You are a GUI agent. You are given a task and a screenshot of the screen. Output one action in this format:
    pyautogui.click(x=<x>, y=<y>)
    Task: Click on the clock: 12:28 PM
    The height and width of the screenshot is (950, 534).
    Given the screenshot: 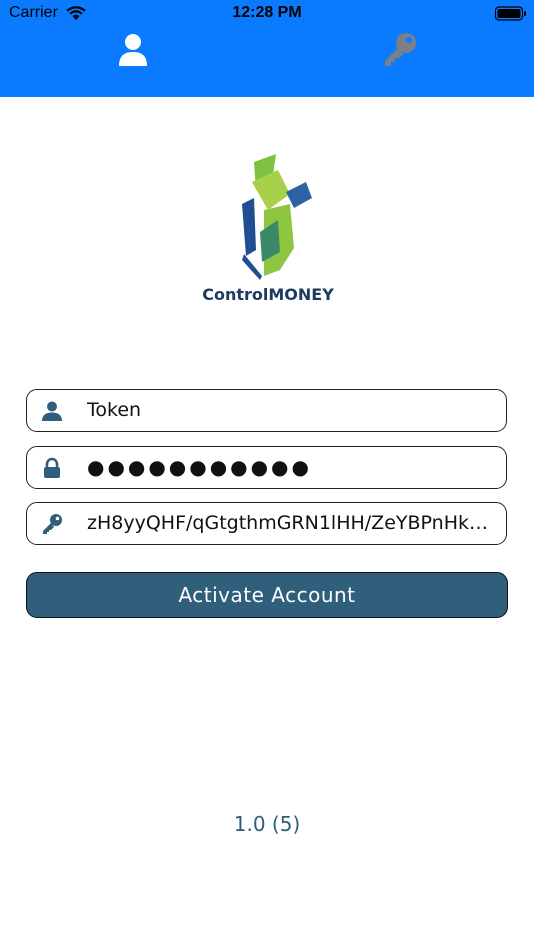 What is the action you would take?
    pyautogui.click(x=267, y=12)
    